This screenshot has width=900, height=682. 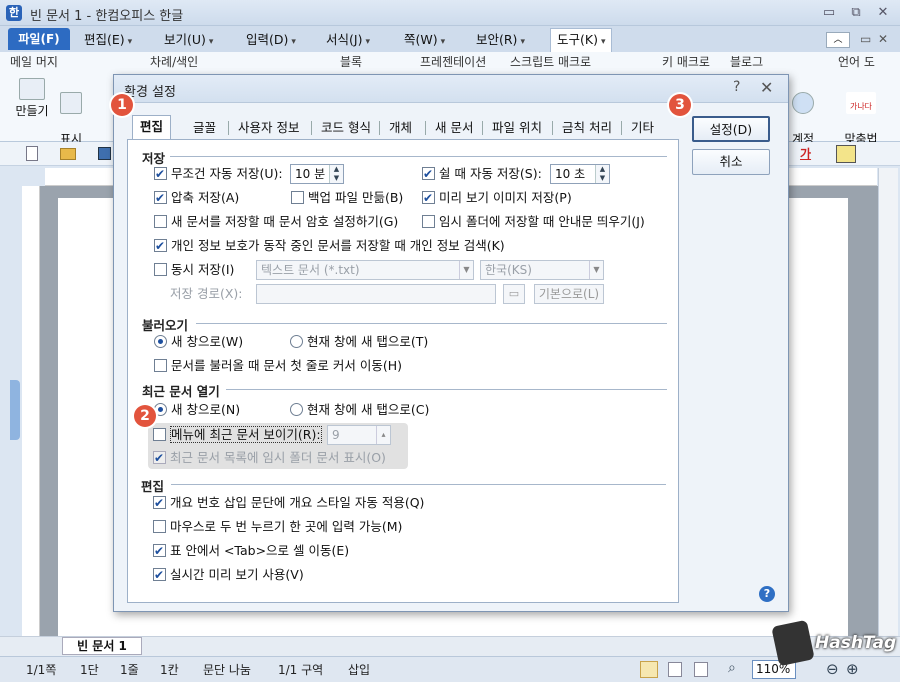 I want to click on annotation-badge-3: 3, so click(x=680, y=105).